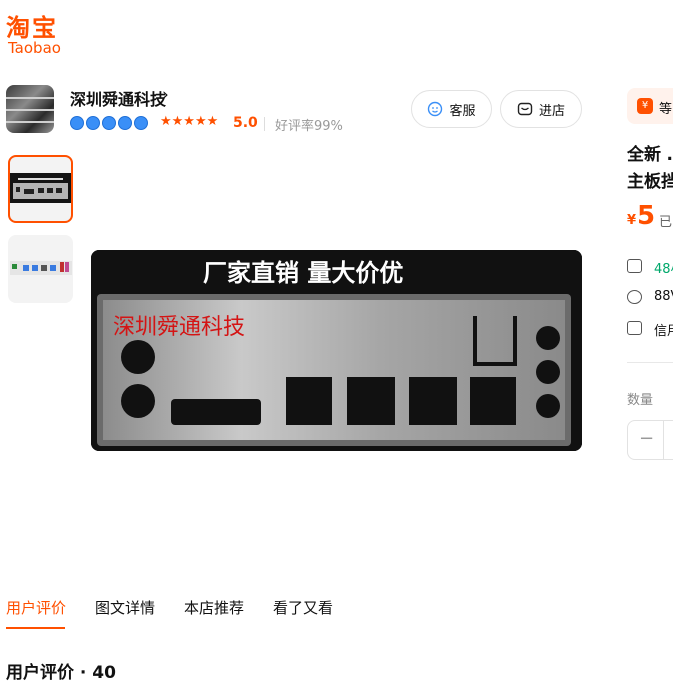  I want to click on banner-text: 厂家直销 量大价优, so click(303, 273).